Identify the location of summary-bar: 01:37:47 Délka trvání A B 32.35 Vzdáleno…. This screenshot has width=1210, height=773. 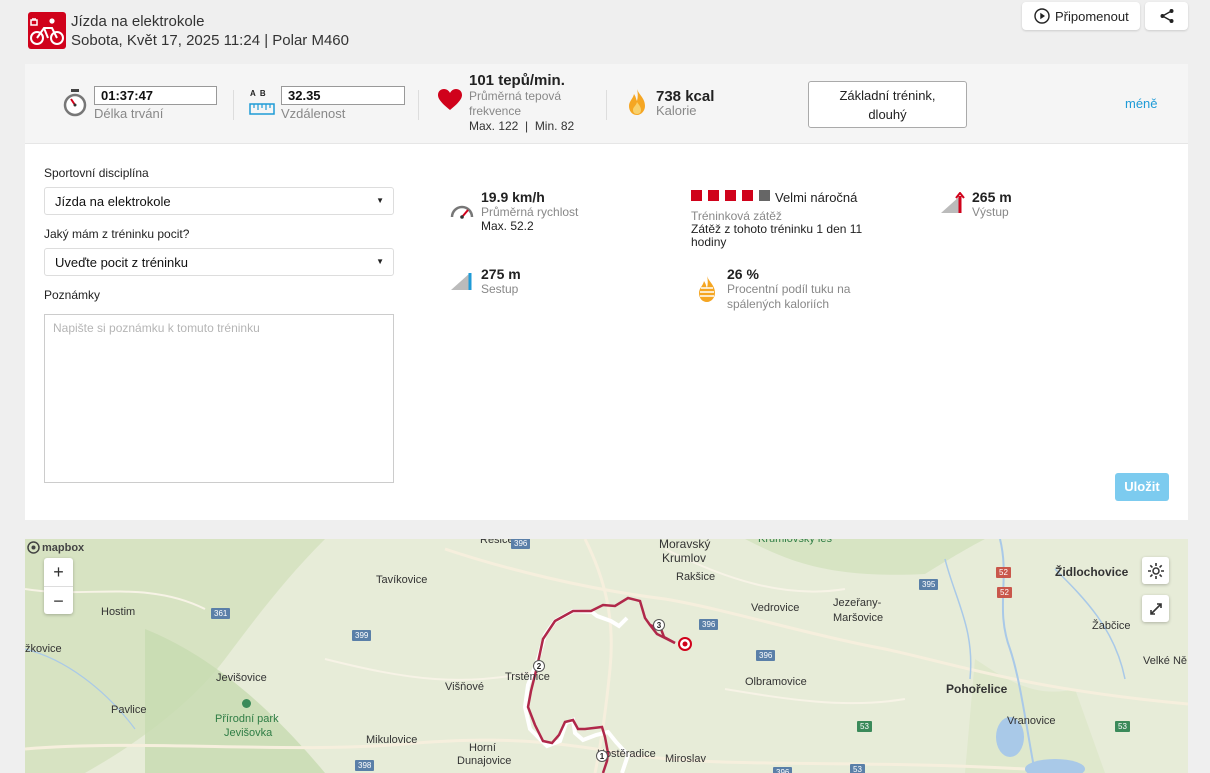
(606, 104).